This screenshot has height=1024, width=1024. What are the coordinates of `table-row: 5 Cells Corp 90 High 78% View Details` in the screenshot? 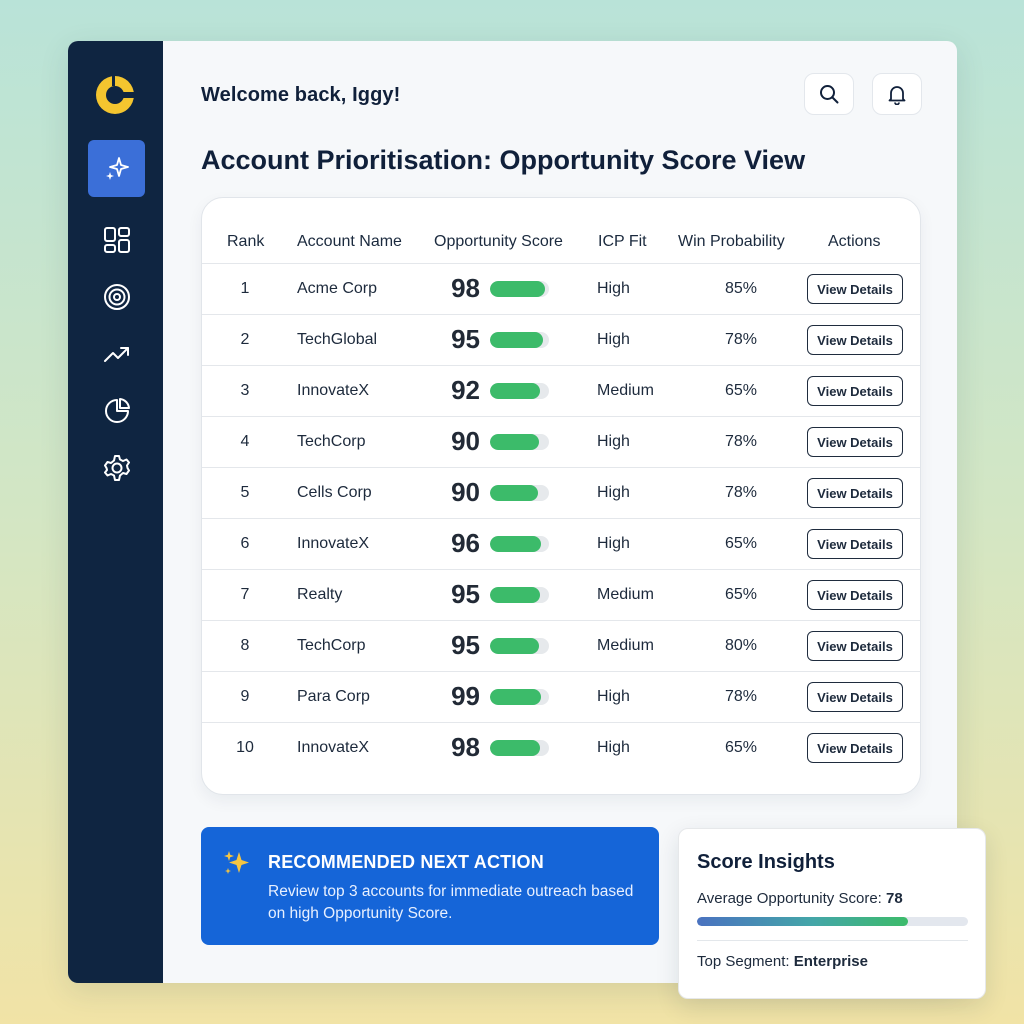 It's located at (561, 493).